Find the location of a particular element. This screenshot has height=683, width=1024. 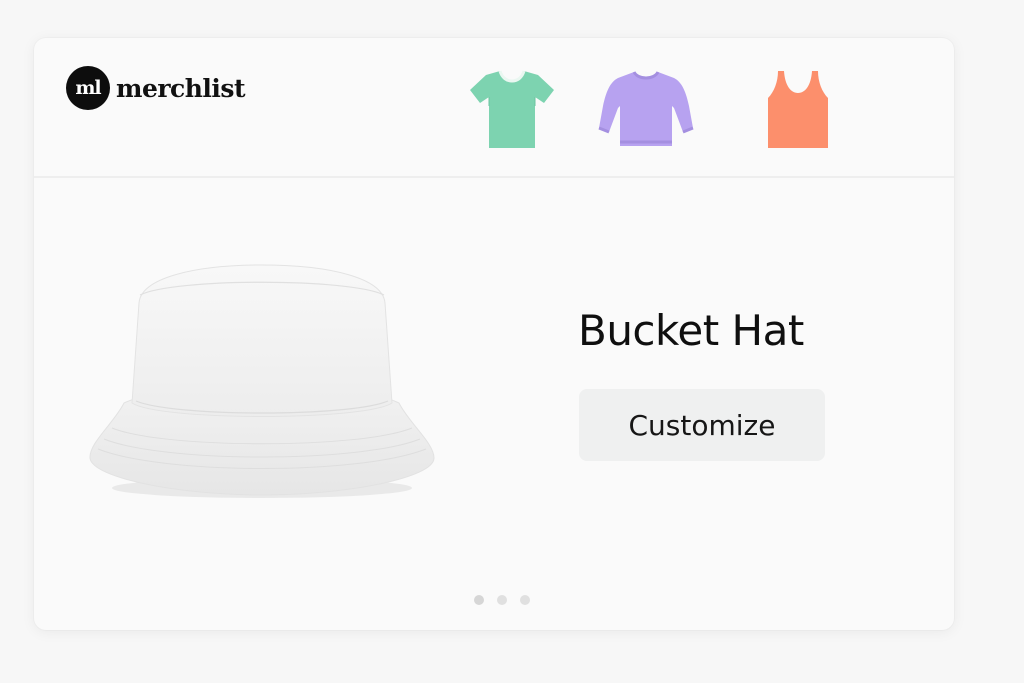

product-title: Bucket Hat is located at coordinates (691, 330).